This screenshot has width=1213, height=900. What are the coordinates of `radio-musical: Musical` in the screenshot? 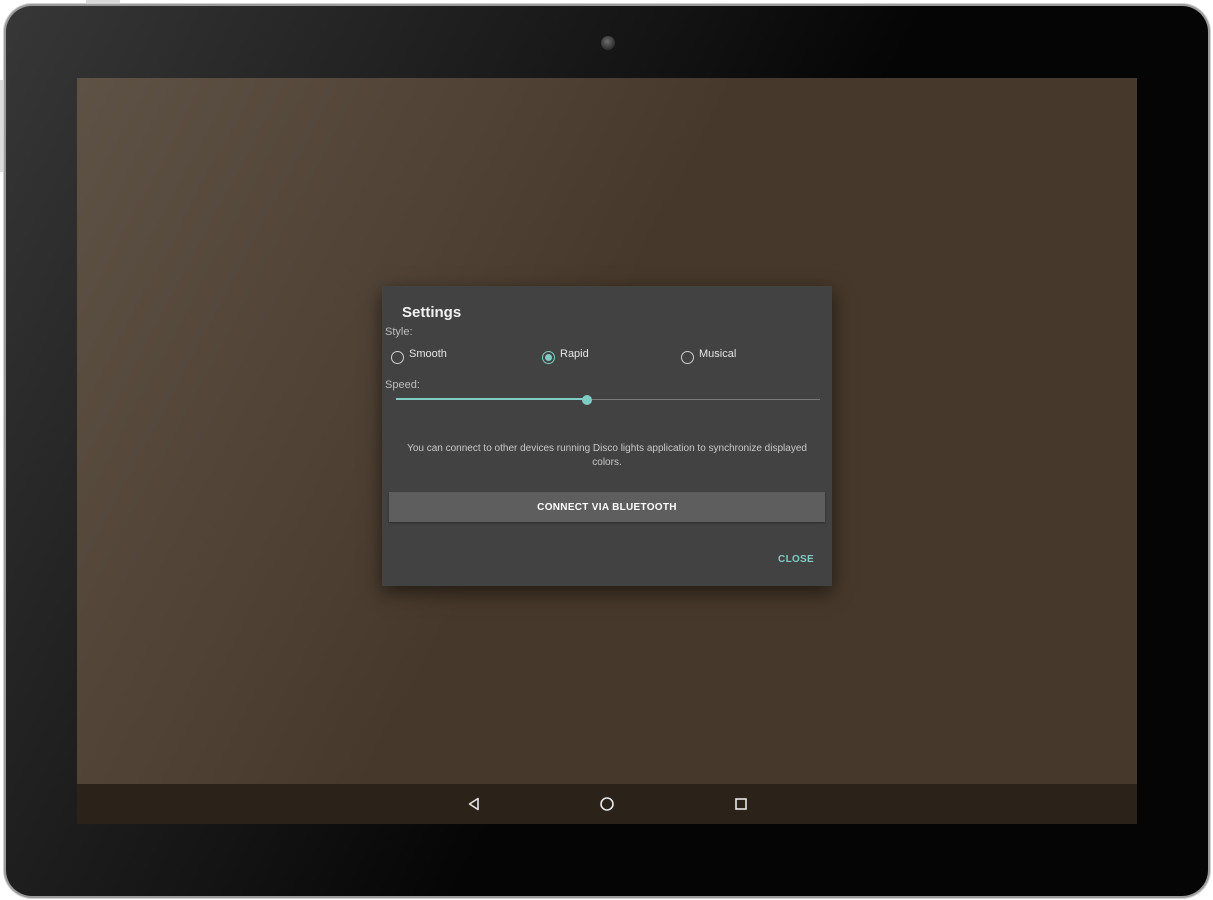 It's located at (708, 357).